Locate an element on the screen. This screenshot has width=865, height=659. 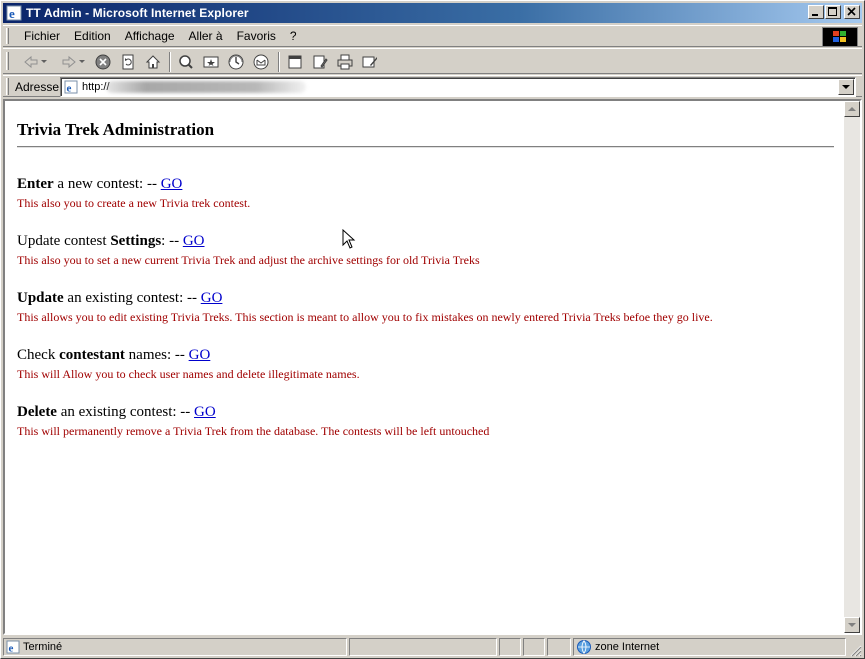
page-done-icon: e is located at coordinates (13, 647).